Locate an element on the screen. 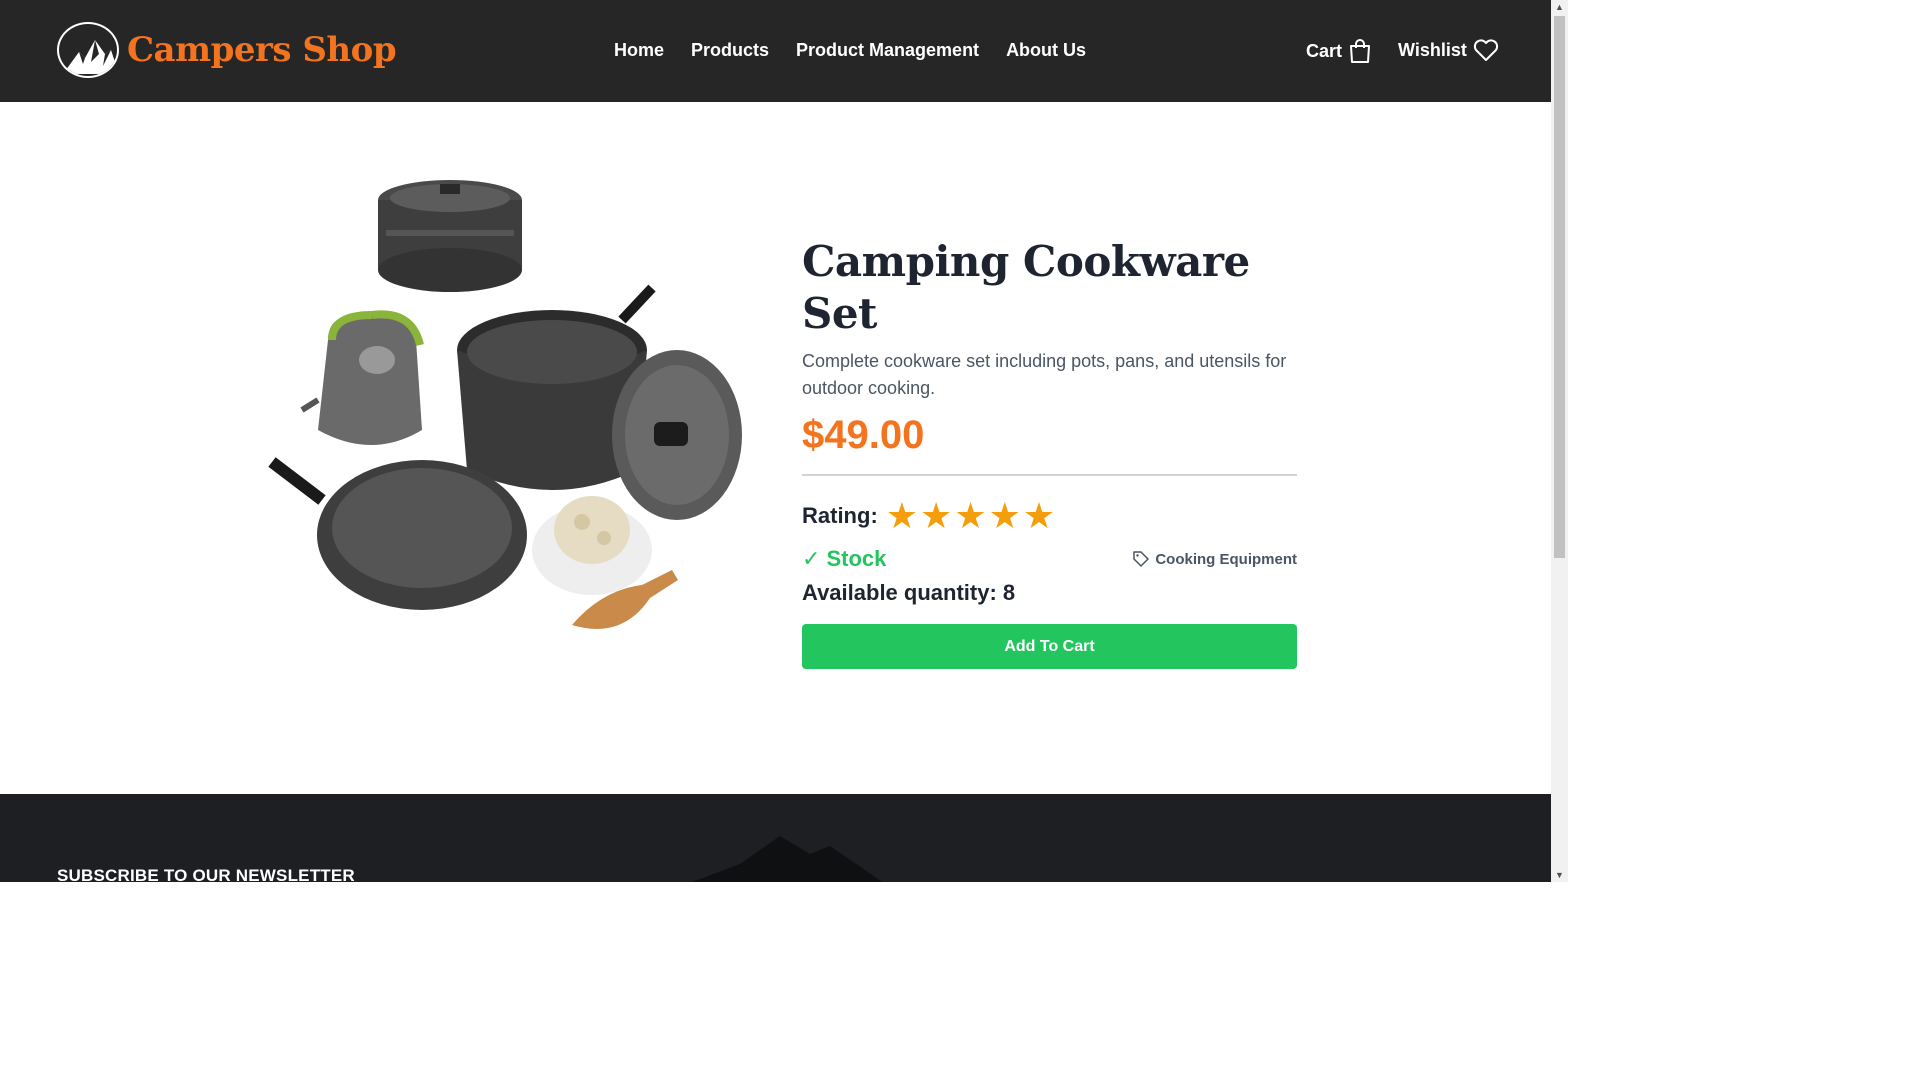 The image size is (1920, 1080). mountain-silhouette-icon is located at coordinates (787, 859).